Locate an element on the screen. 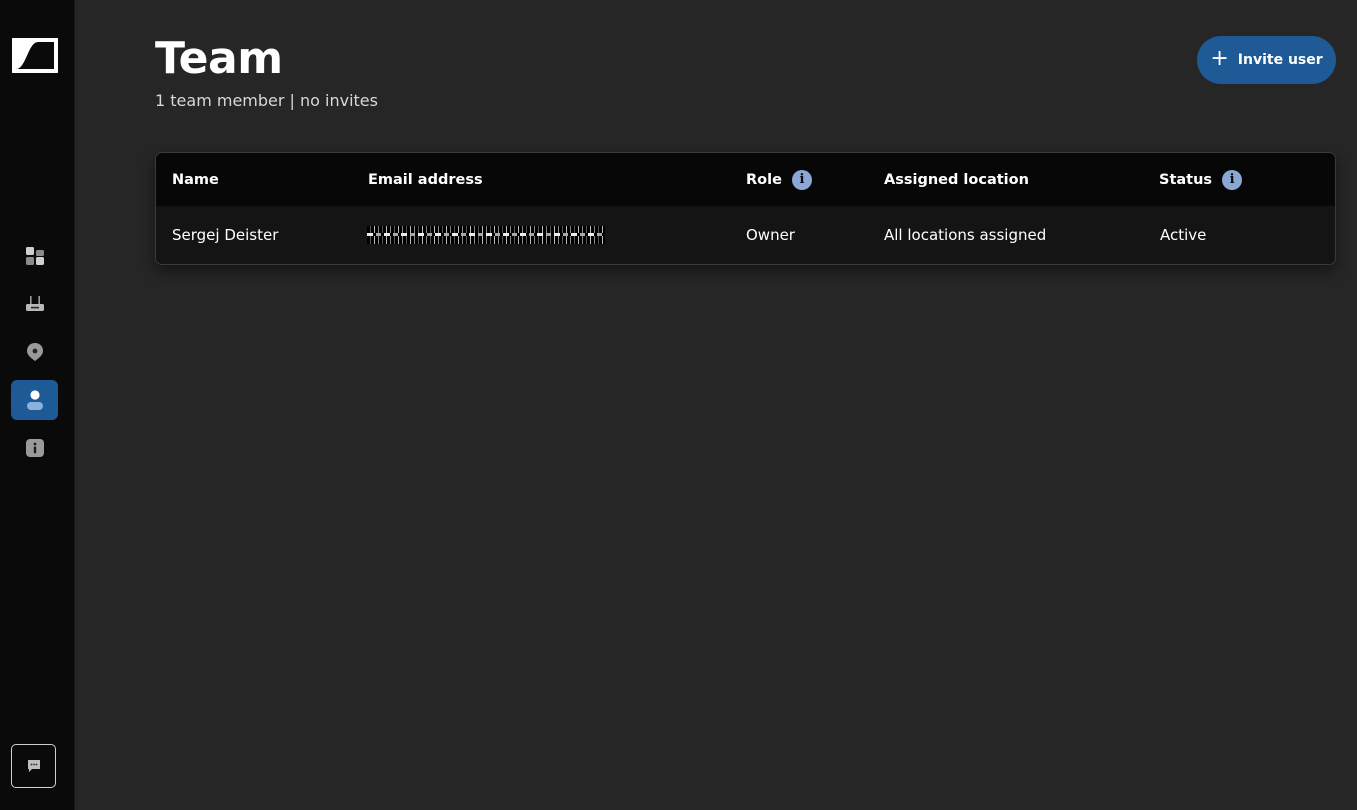  info-icon is located at coordinates (34, 448).